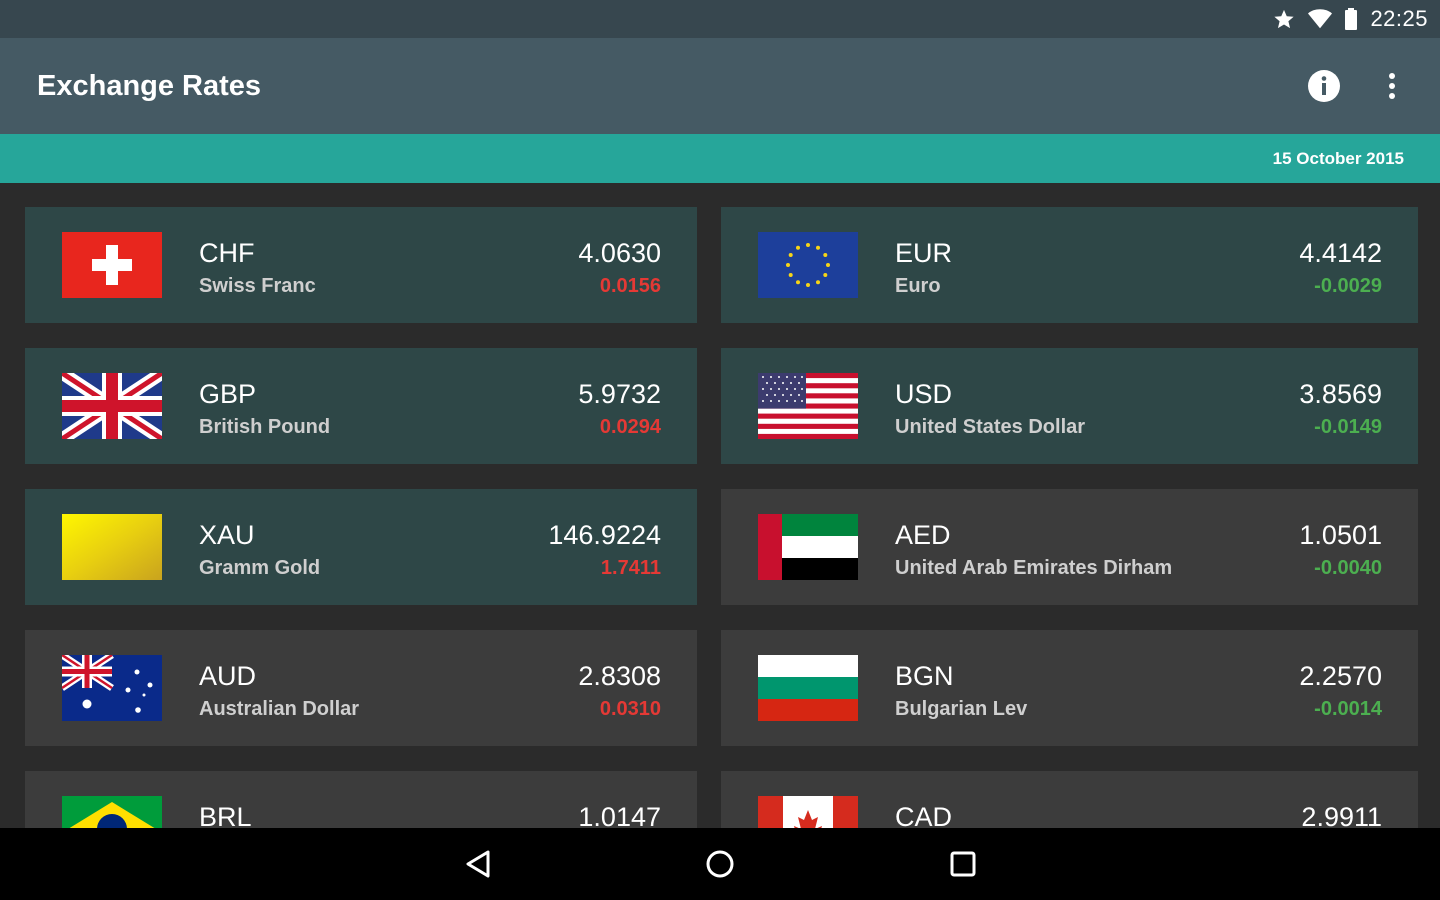 The image size is (1440, 900). I want to click on rate-value: 4.0630, so click(619, 253).